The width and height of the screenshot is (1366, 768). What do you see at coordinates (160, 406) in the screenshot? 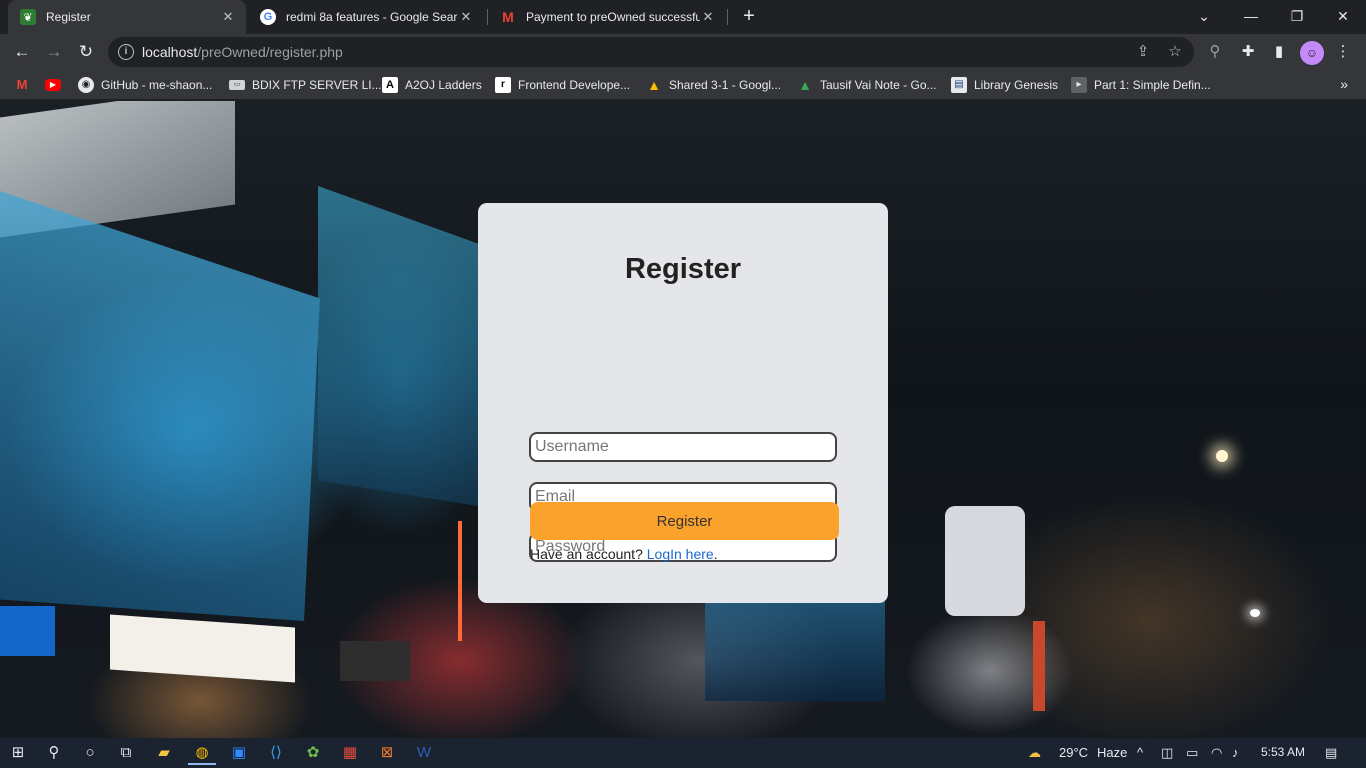
I see `billboard-game` at bounding box center [160, 406].